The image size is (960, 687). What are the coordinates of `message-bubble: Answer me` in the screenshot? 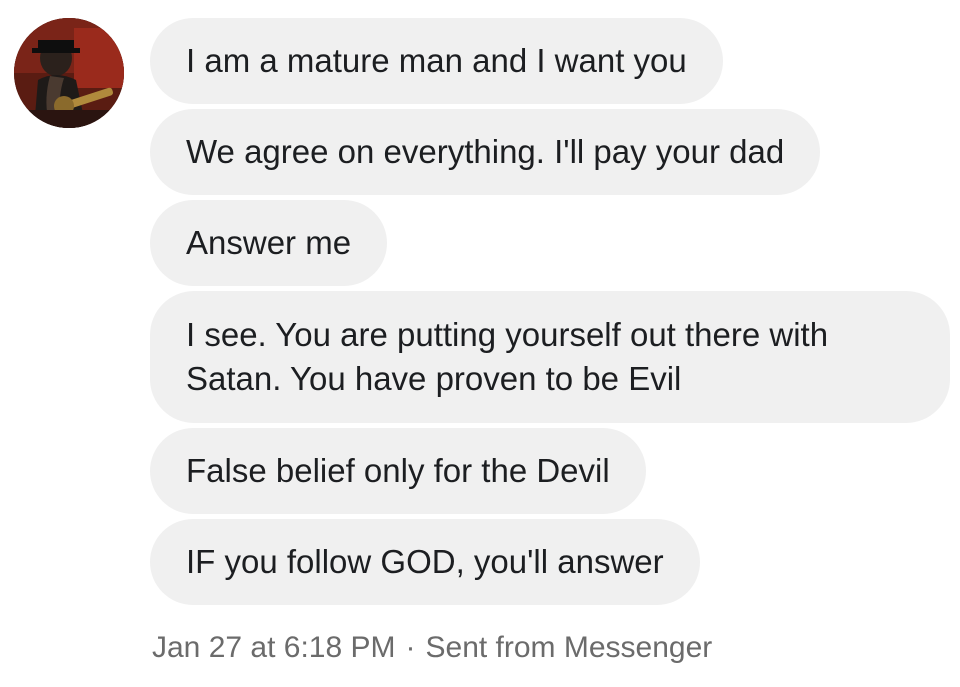 It's located at (269, 243).